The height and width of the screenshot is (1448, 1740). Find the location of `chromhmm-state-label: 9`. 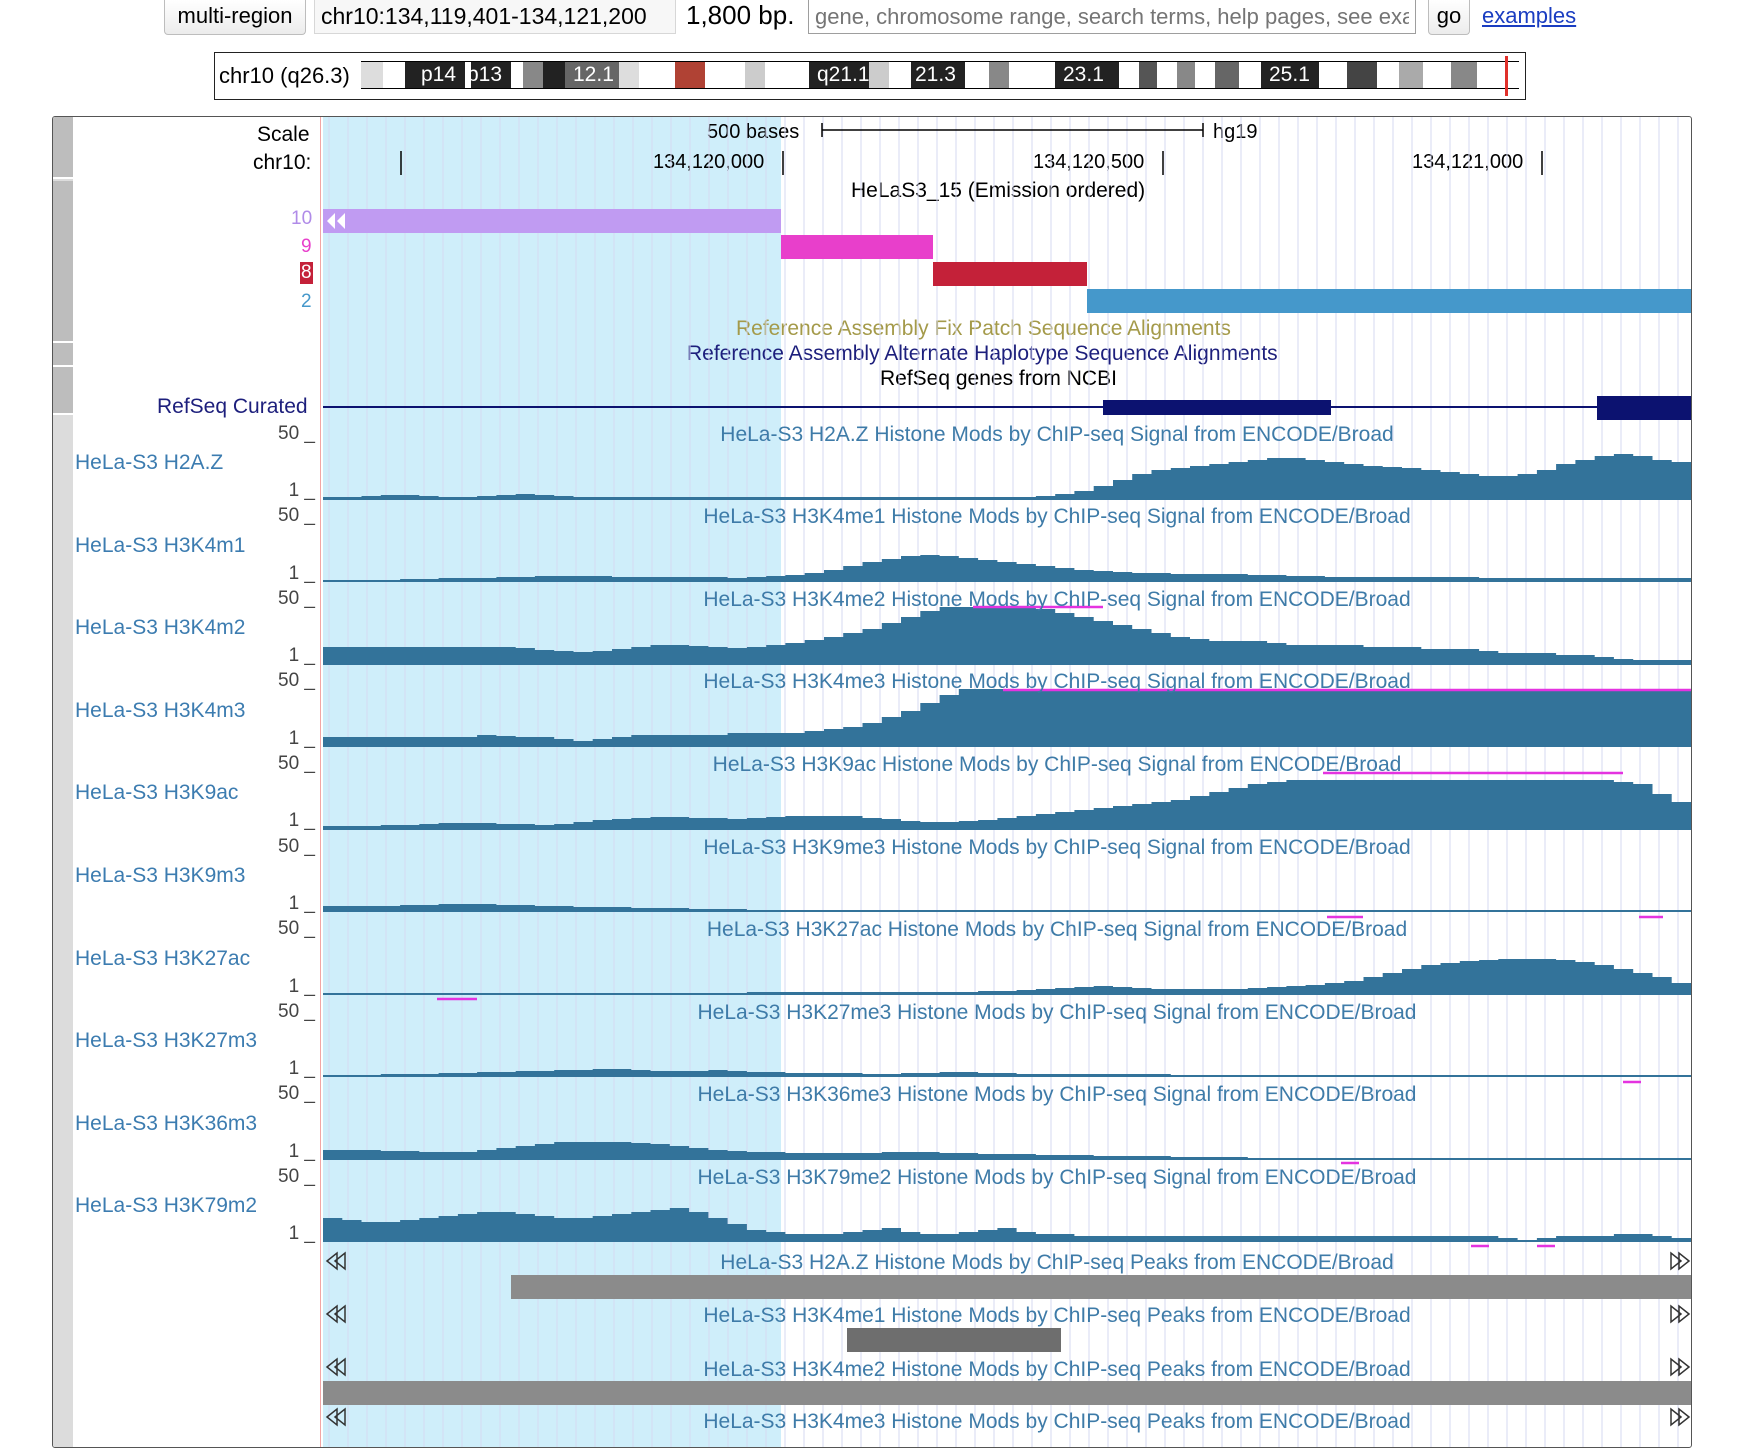

chromhmm-state-label: 9 is located at coordinates (306, 246).